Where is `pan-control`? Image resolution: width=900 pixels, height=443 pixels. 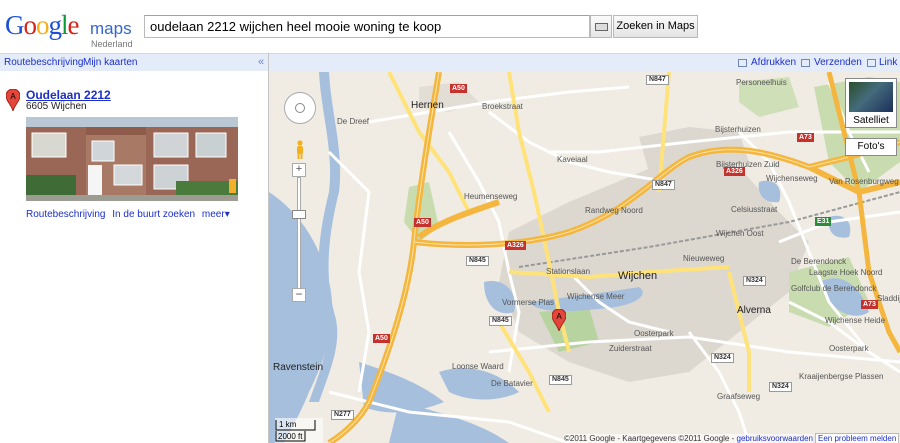
pan-control is located at coordinates (300, 108).